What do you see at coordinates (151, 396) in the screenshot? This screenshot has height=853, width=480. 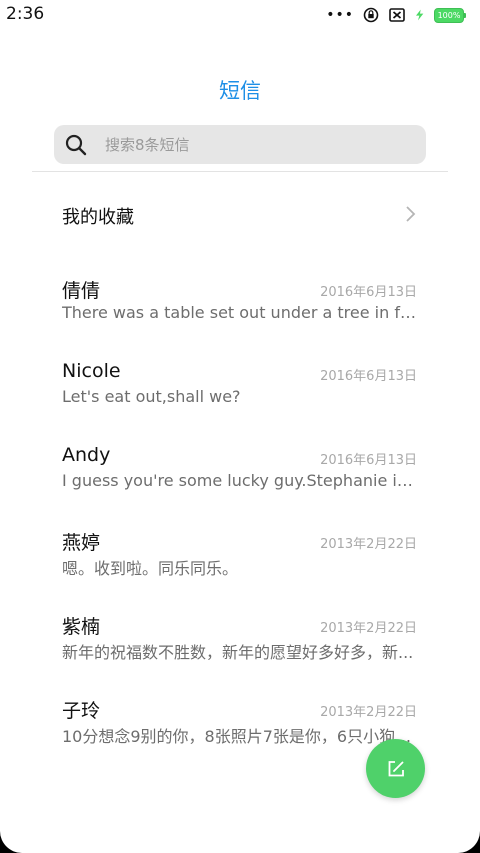 I see `conversation-snippet: Let's eat out,shall we?` at bounding box center [151, 396].